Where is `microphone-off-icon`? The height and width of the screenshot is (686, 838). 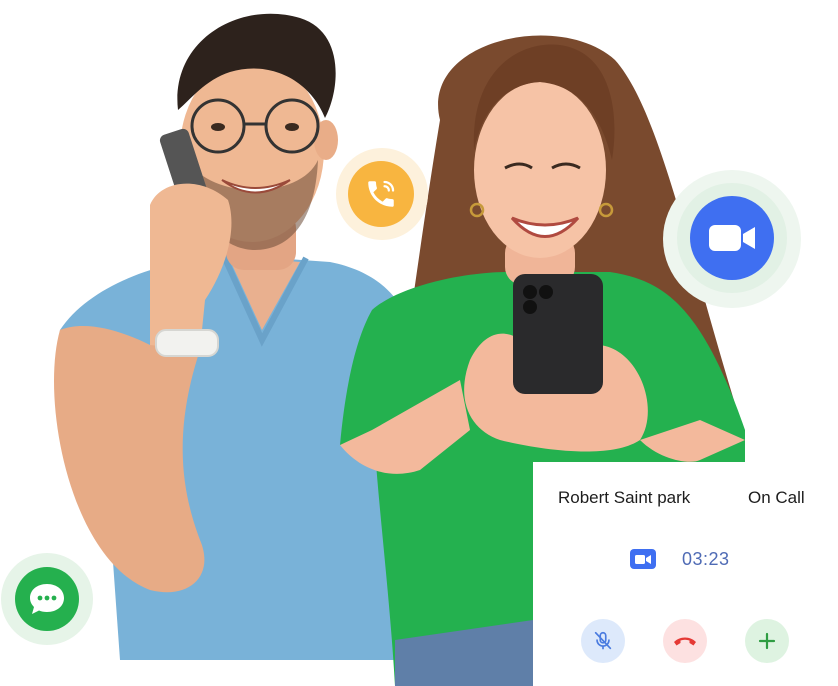
microphone-off-icon is located at coordinates (603, 640).